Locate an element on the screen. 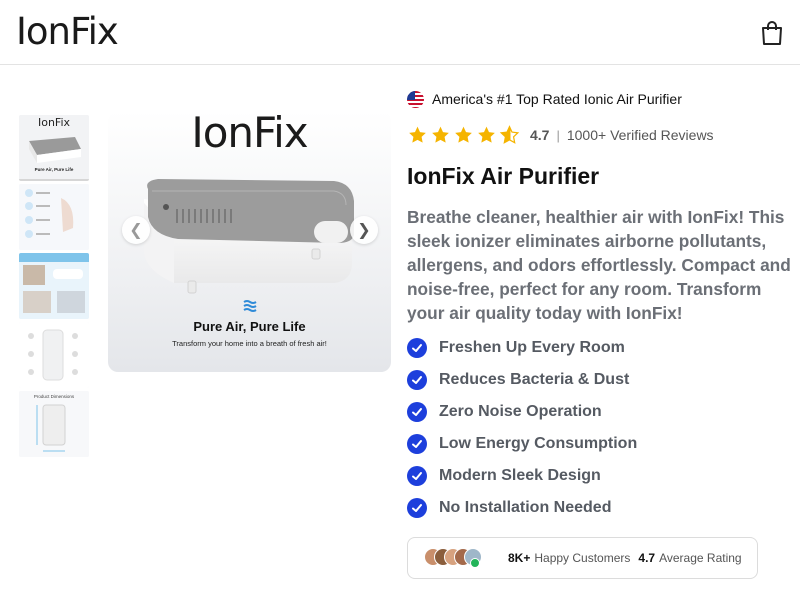 Image resolution: width=800 pixels, height=600 pixels. rating-row: 4.7 | 1000+ Verified Reviews is located at coordinates (560, 135).